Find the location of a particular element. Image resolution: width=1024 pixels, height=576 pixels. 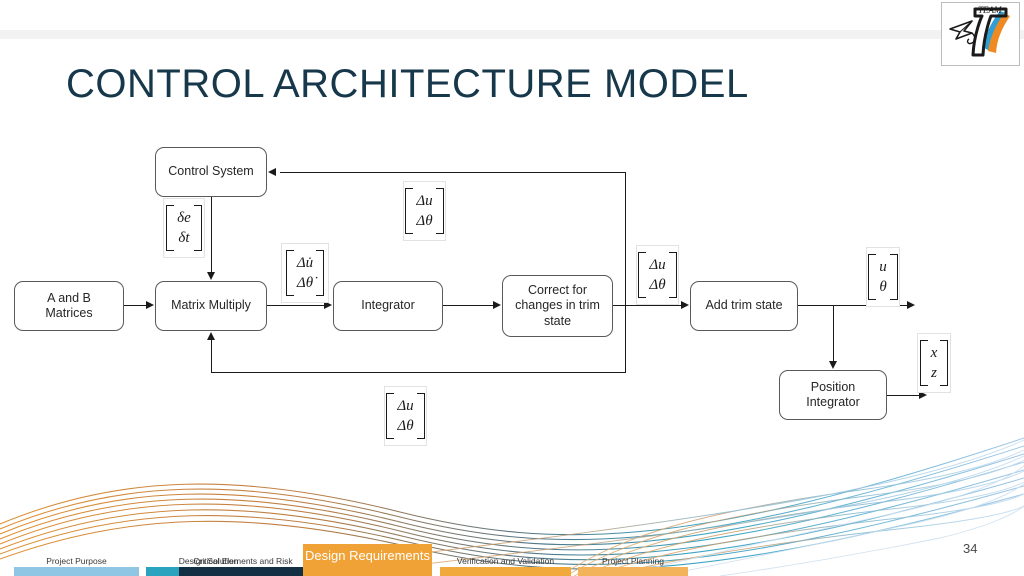

matrix-row: x is located at coordinates (934, 352).